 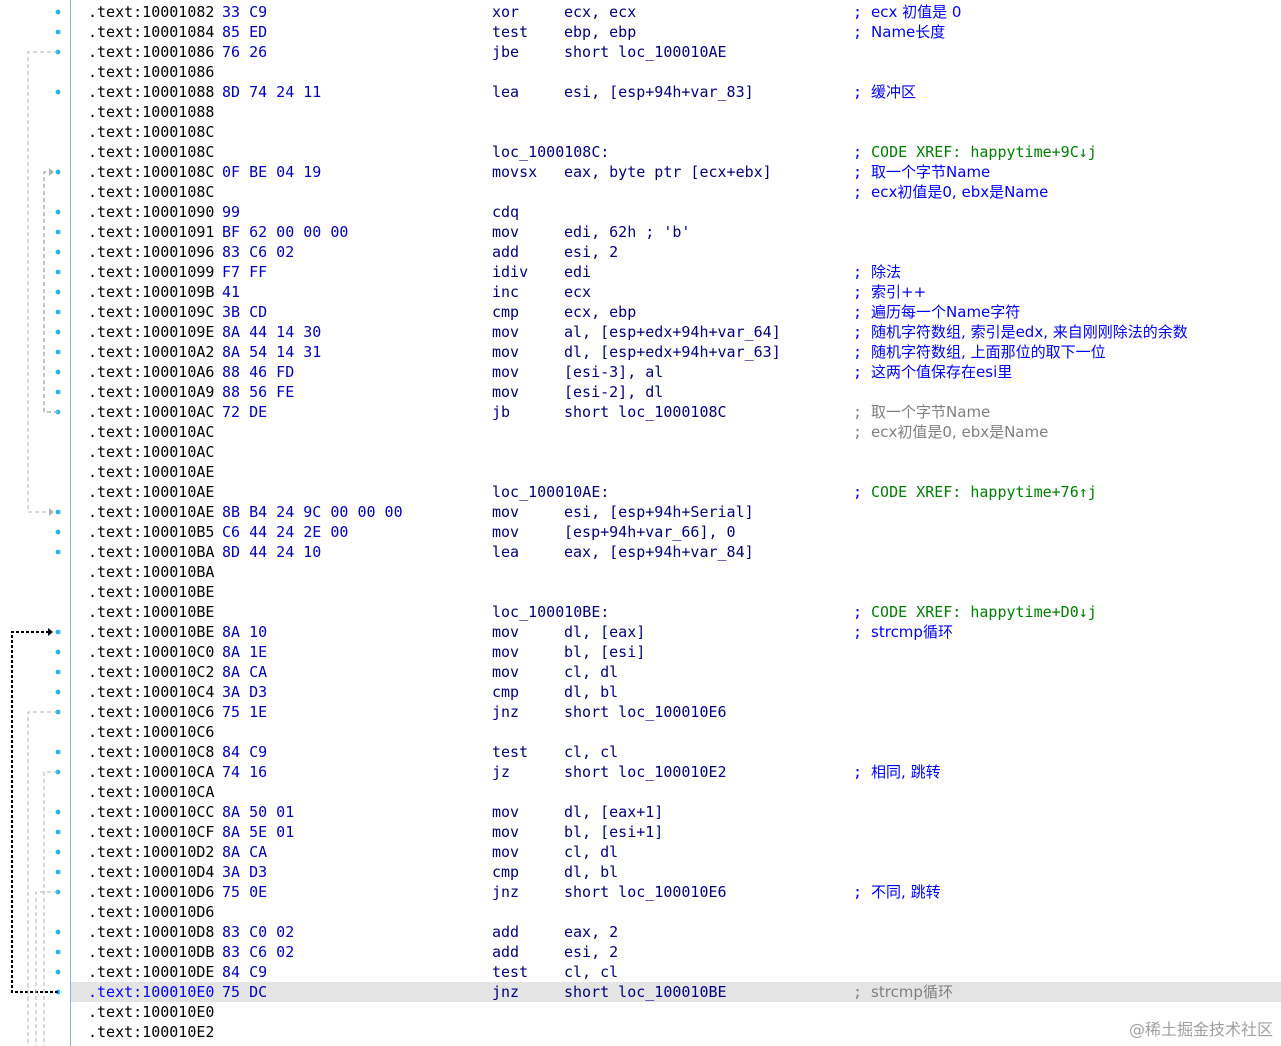 I want to click on line-address: .text:10001082, so click(x=151, y=12).